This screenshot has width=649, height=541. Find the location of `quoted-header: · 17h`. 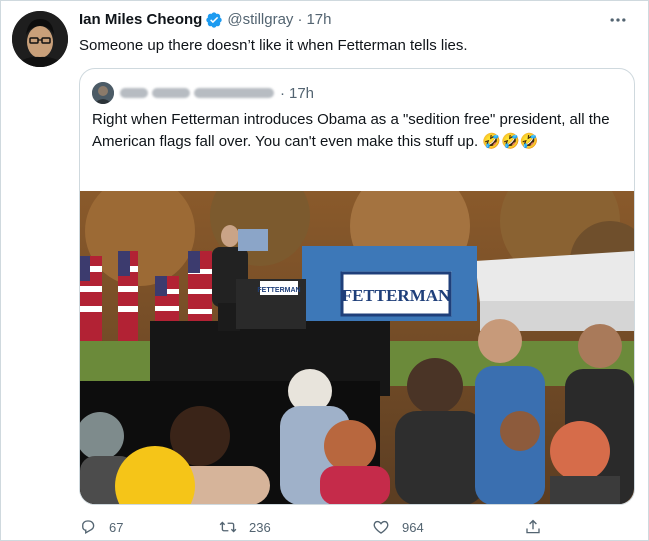

quoted-header: · 17h is located at coordinates (203, 93).